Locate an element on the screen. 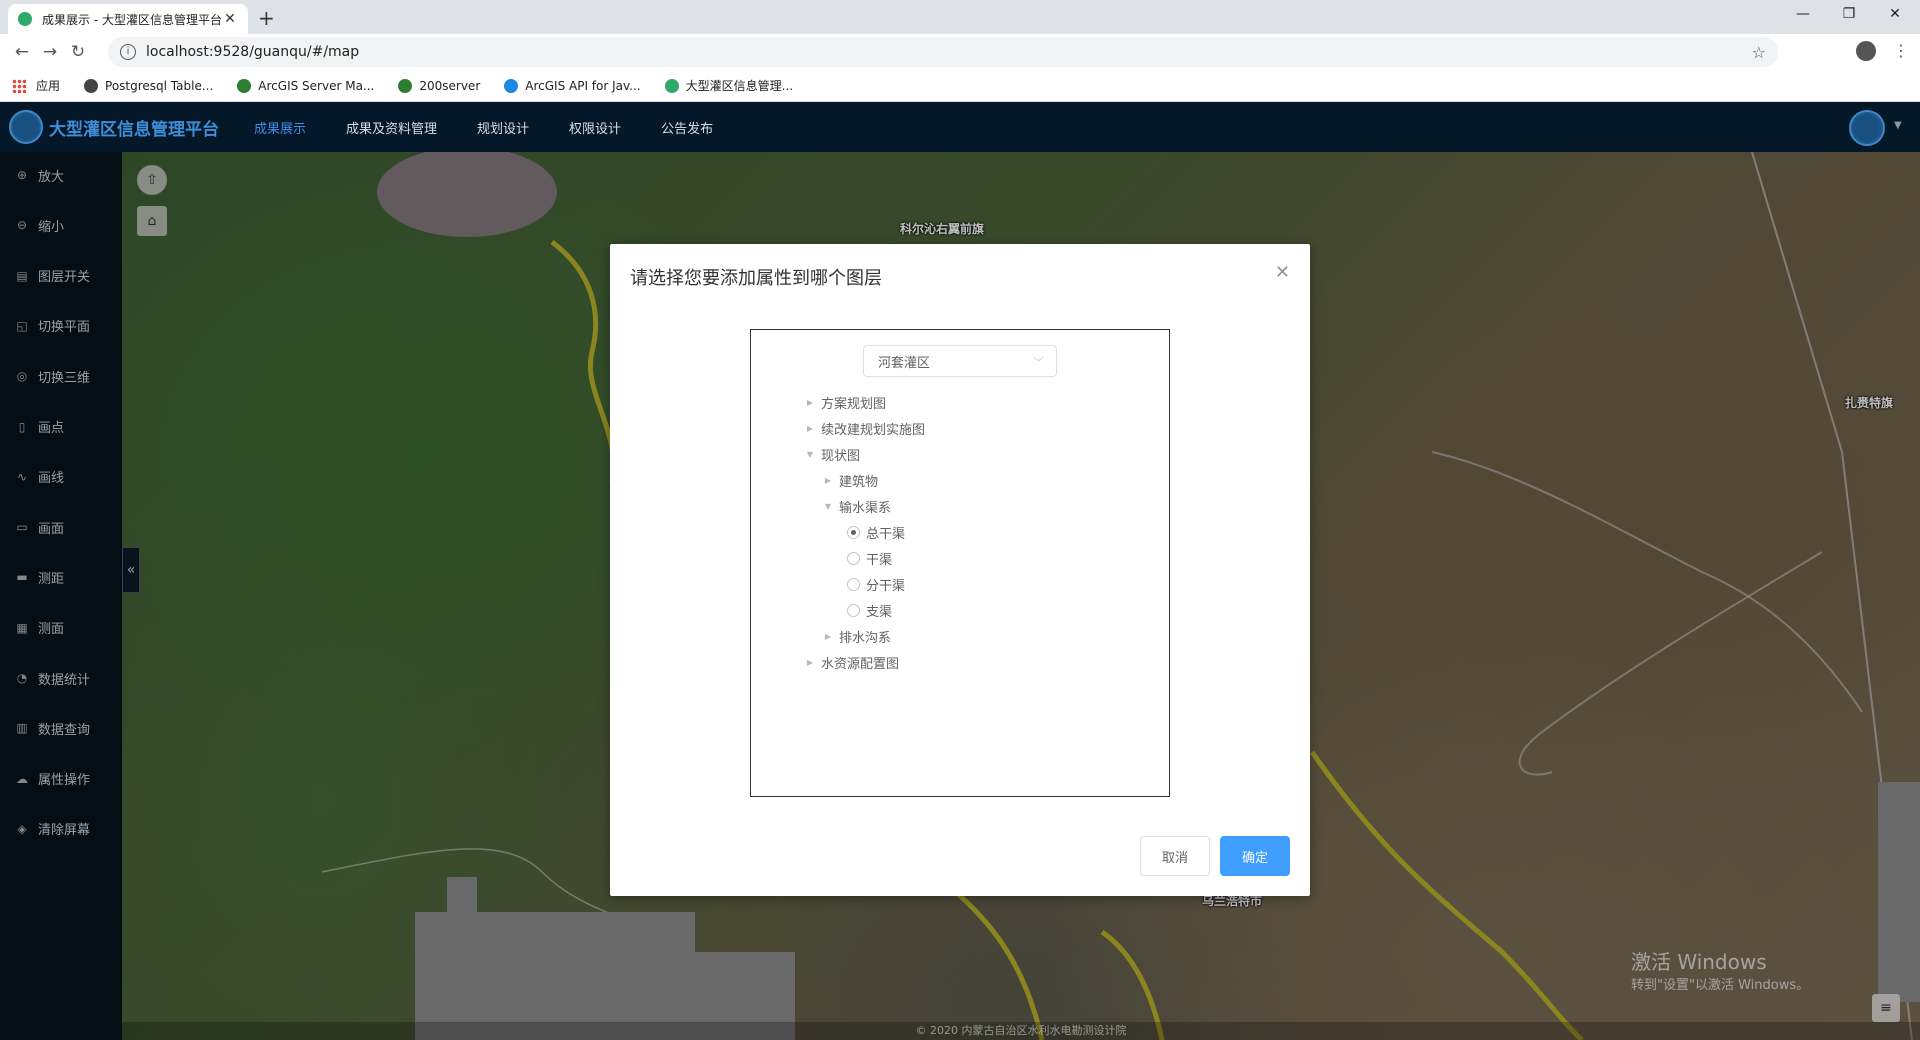  tree-node-label: 水资源配置图 is located at coordinates (860, 664).